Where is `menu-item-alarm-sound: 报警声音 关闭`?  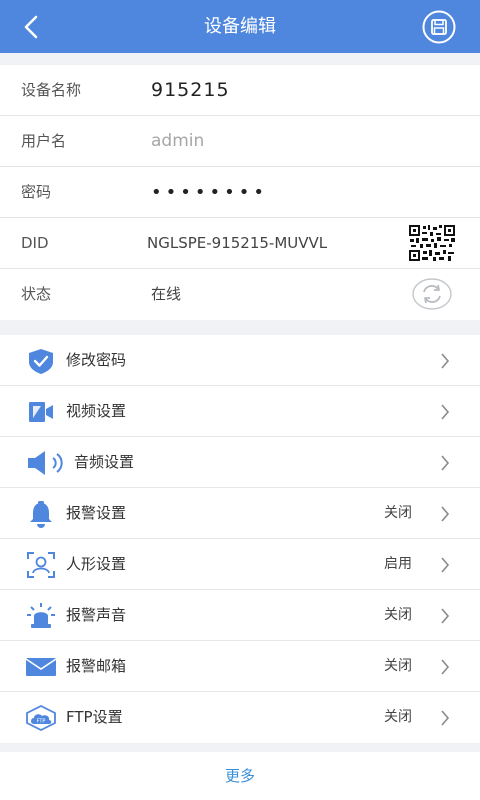 menu-item-alarm-sound: 报警声音 关闭 is located at coordinates (240, 615).